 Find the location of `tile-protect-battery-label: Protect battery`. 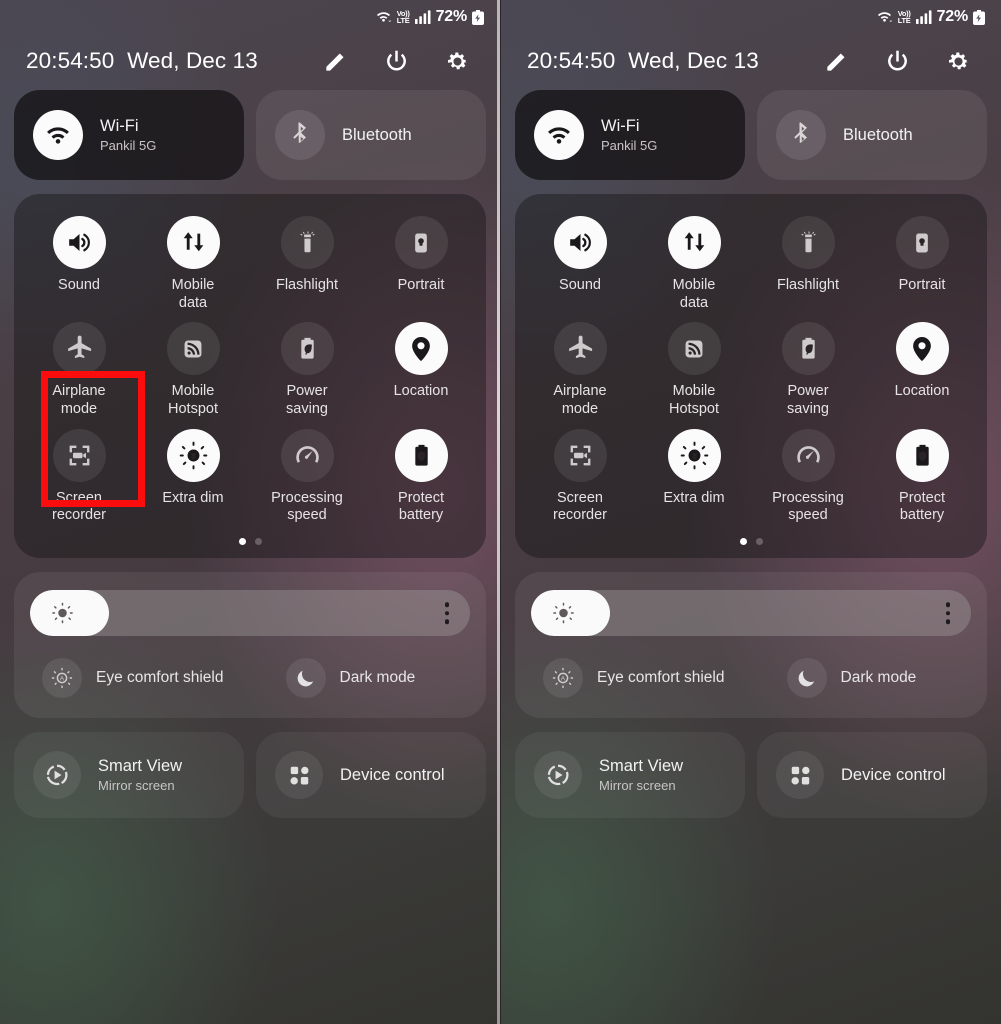

tile-protect-battery-label: Protect battery is located at coordinates (922, 506).